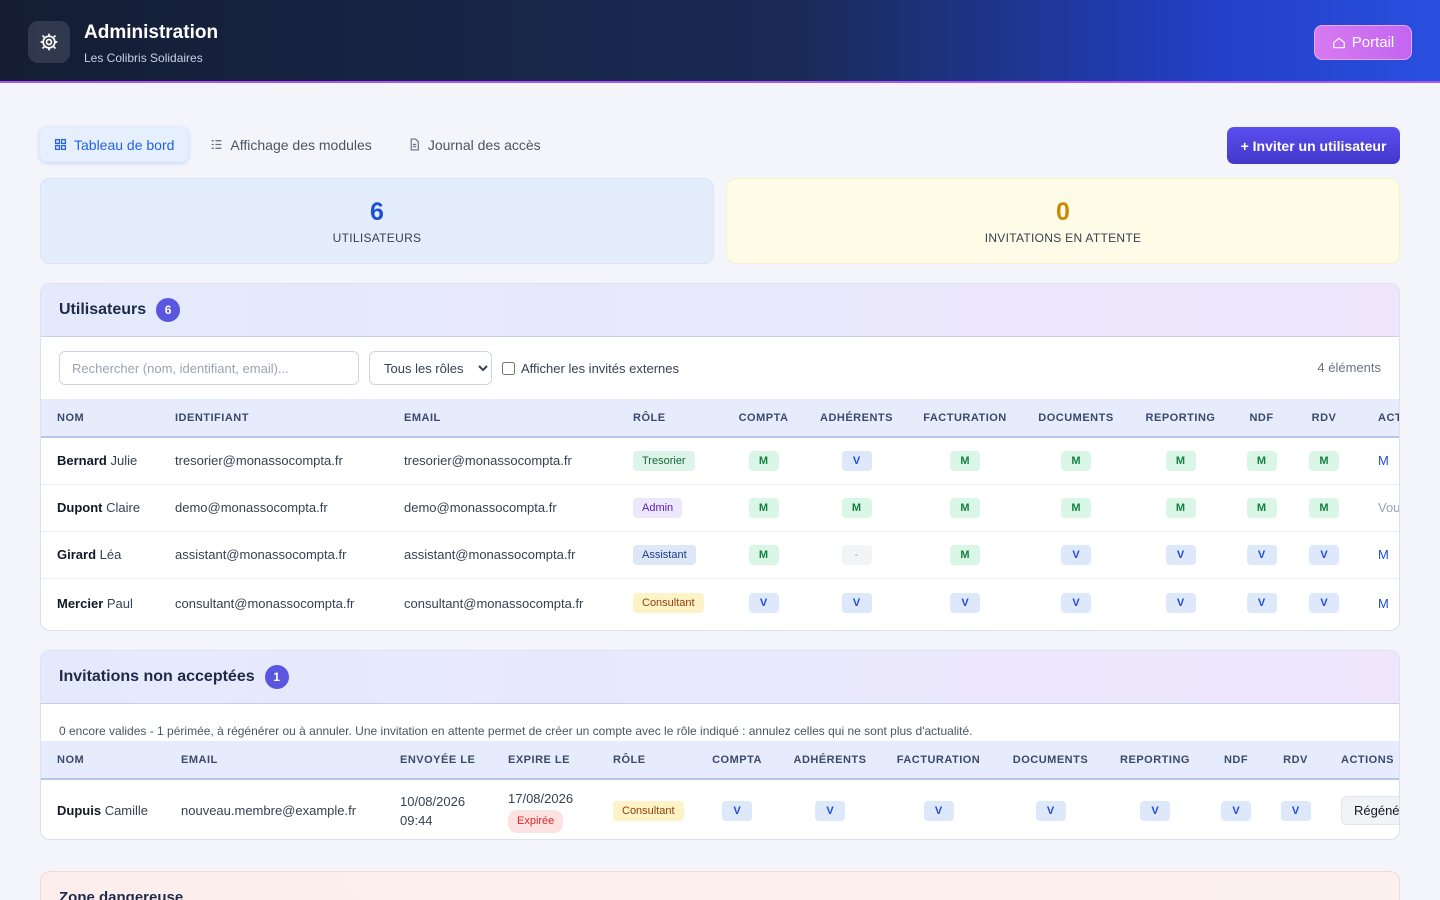  I want to click on role-cell: Assistant, so click(666, 555).